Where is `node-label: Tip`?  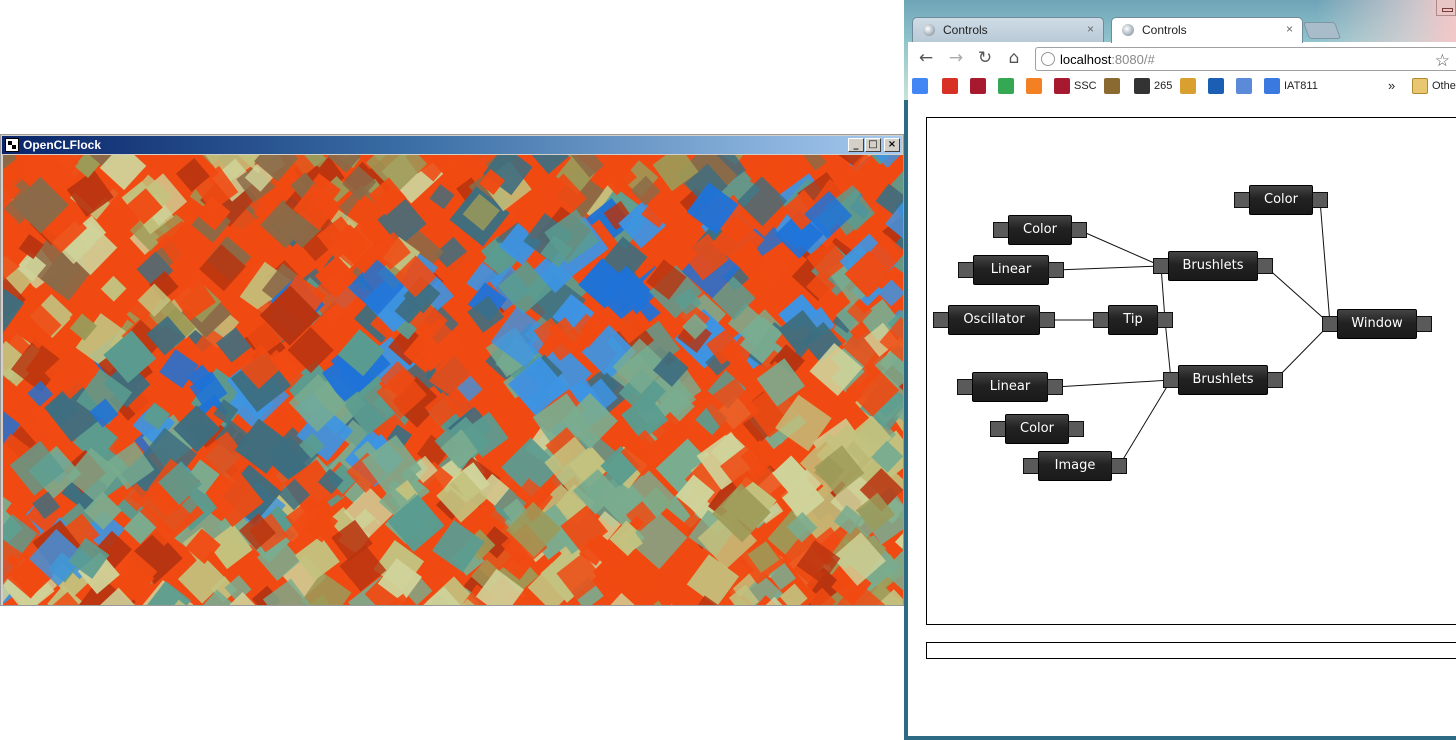 node-label: Tip is located at coordinates (1133, 320).